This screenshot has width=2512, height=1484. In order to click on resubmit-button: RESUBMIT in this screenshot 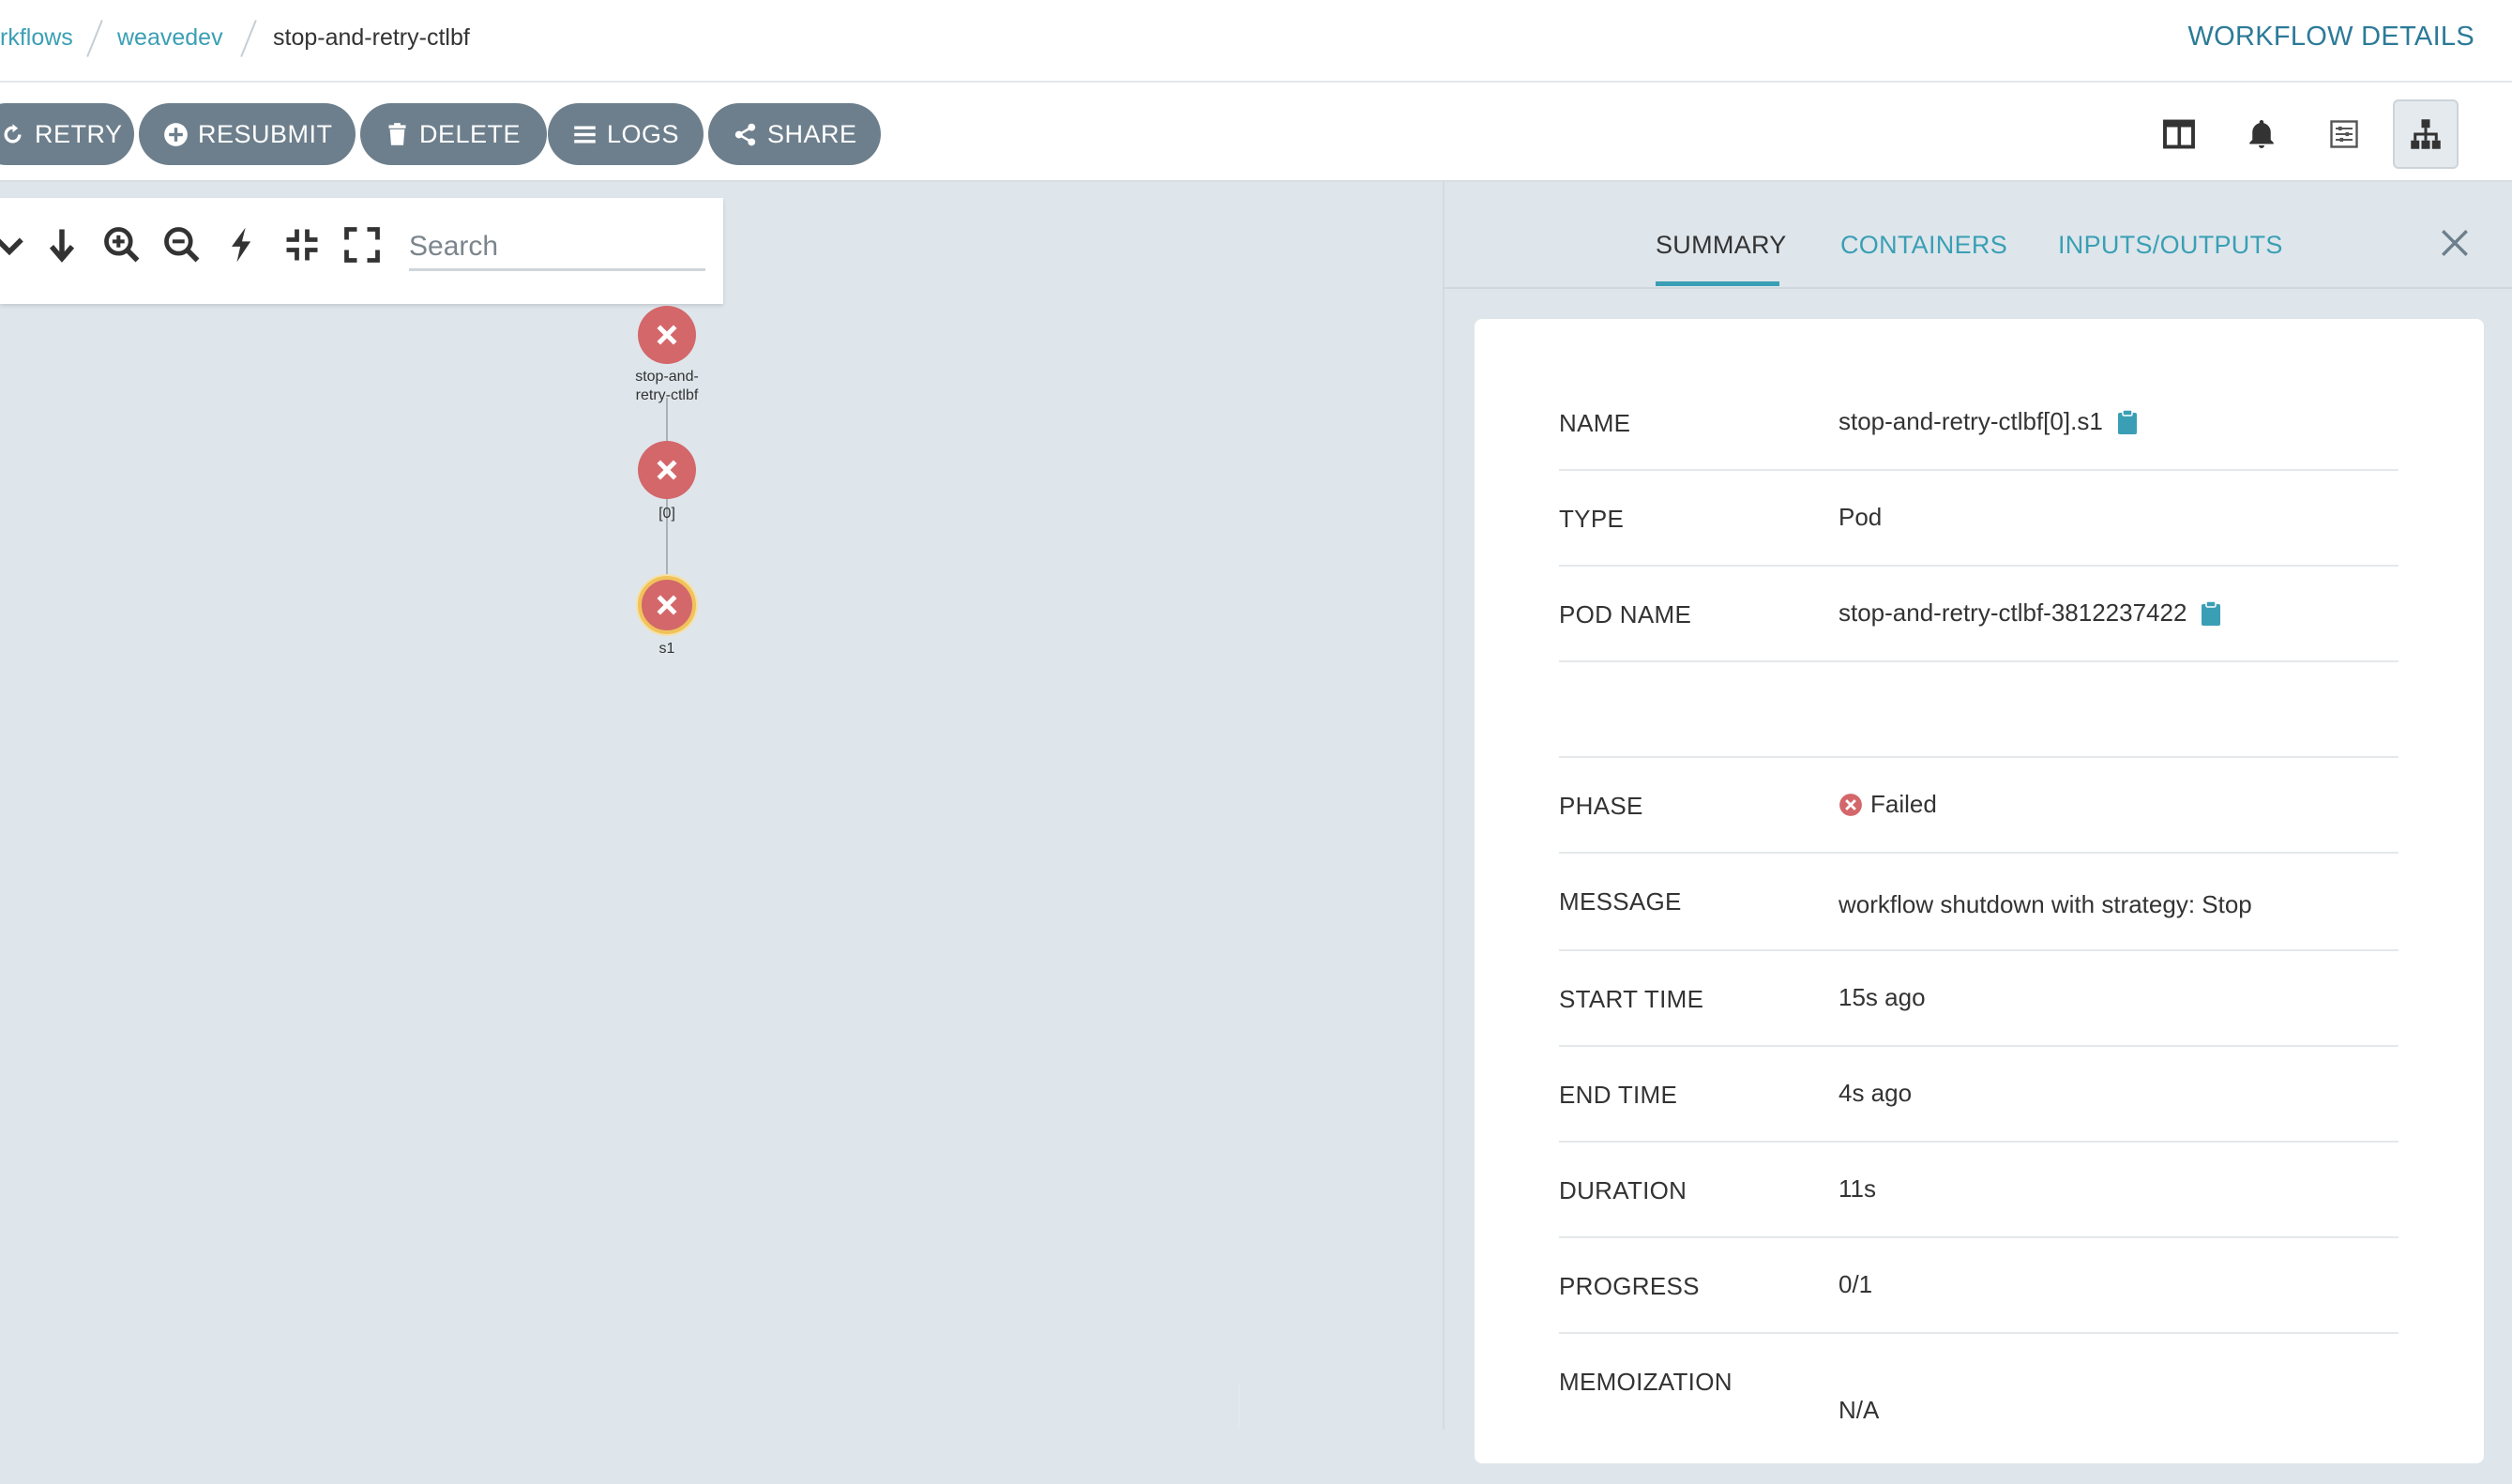, I will do `click(247, 134)`.